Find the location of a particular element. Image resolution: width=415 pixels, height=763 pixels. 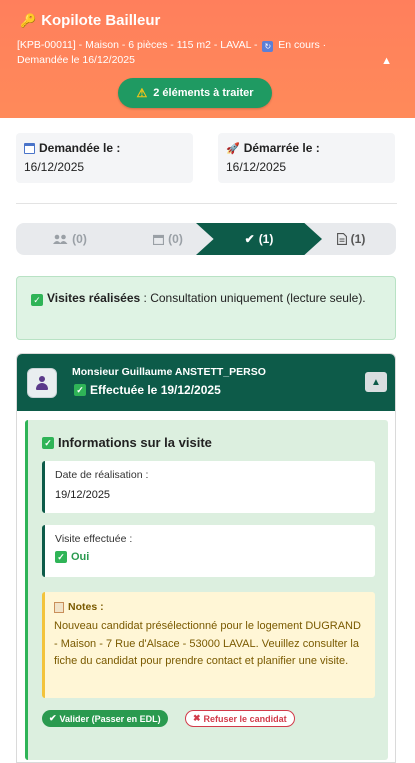

visit-info-title-text: Informations sur la visite is located at coordinates (135, 442).